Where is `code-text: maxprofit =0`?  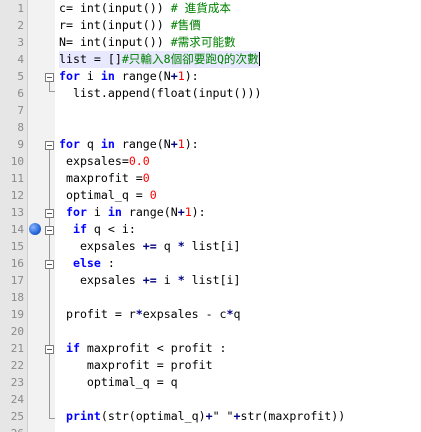 code-text: maxprofit =0 is located at coordinates (104, 178).